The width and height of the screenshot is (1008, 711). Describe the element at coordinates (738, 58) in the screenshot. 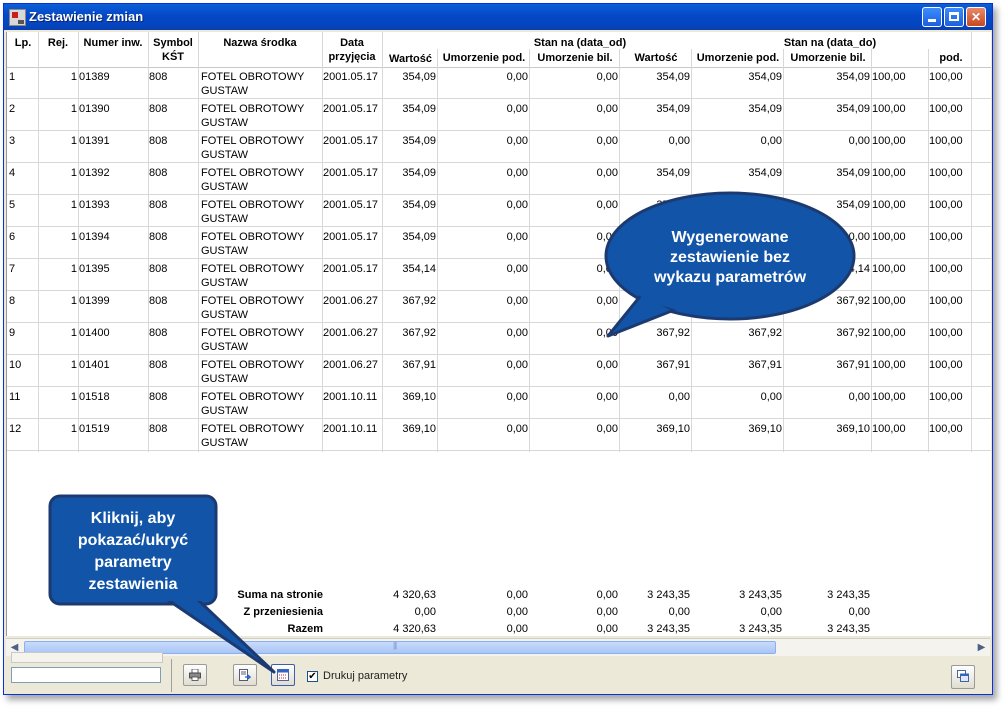

I see `col-header-umorz-pod-do: Umorzenie pod.` at that location.